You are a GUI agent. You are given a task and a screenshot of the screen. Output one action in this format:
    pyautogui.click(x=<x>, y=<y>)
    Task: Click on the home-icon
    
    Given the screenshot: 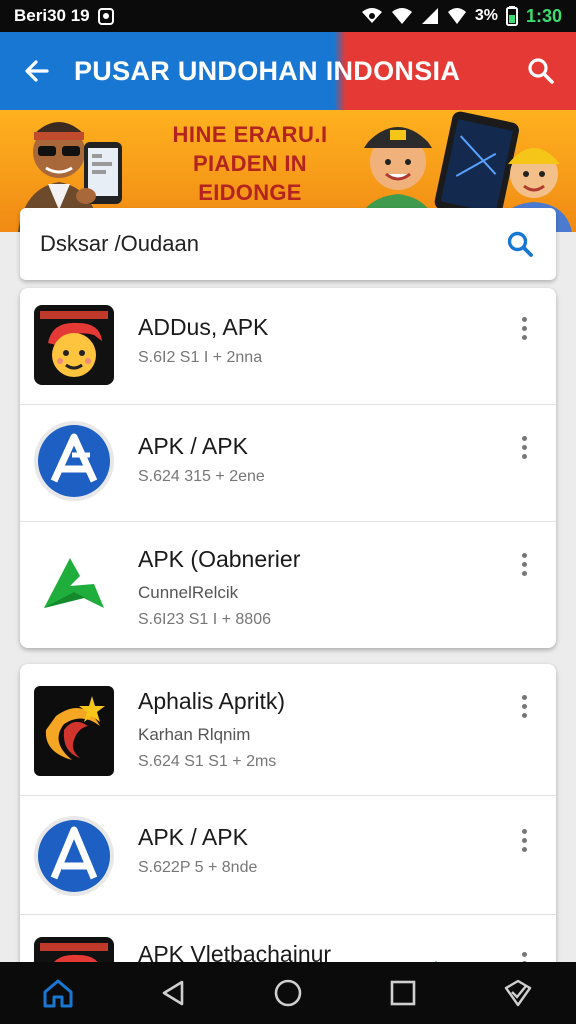 What is the action you would take?
    pyautogui.click(x=58, y=993)
    